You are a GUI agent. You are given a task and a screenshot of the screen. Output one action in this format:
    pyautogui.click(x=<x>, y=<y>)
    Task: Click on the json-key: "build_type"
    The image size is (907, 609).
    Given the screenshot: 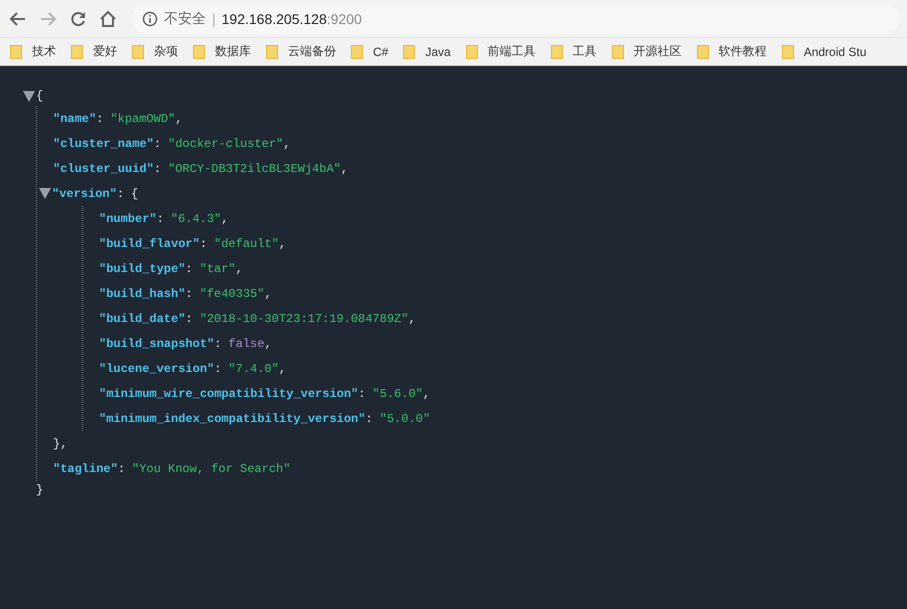 What is the action you would take?
    pyautogui.click(x=142, y=269)
    